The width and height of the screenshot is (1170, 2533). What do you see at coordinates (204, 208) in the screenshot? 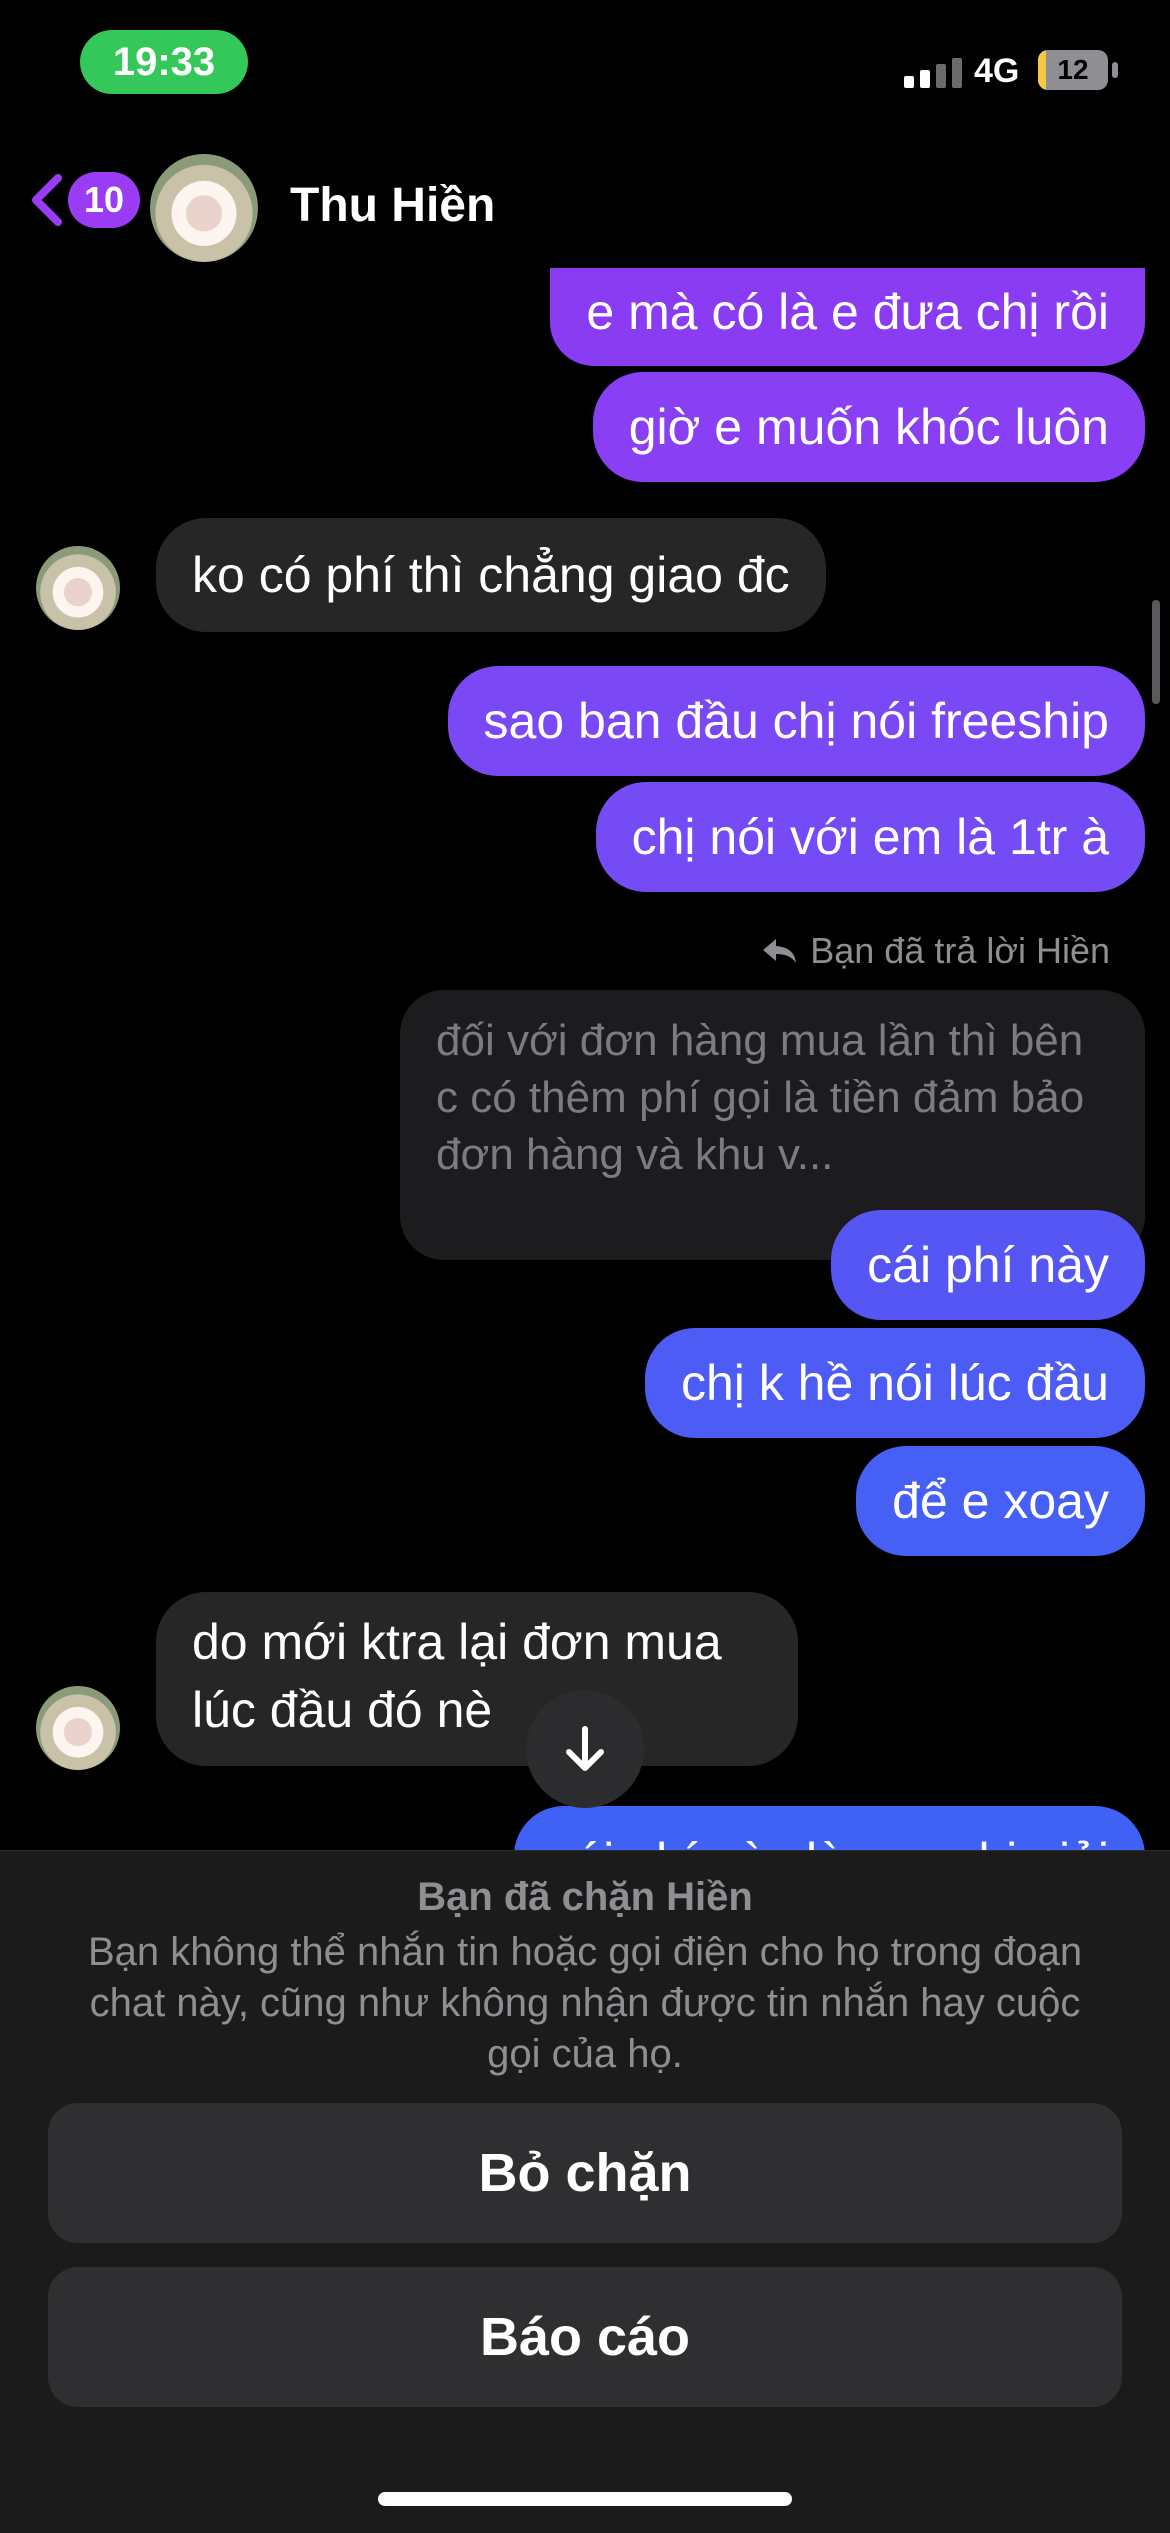
I see `contact-avatar` at bounding box center [204, 208].